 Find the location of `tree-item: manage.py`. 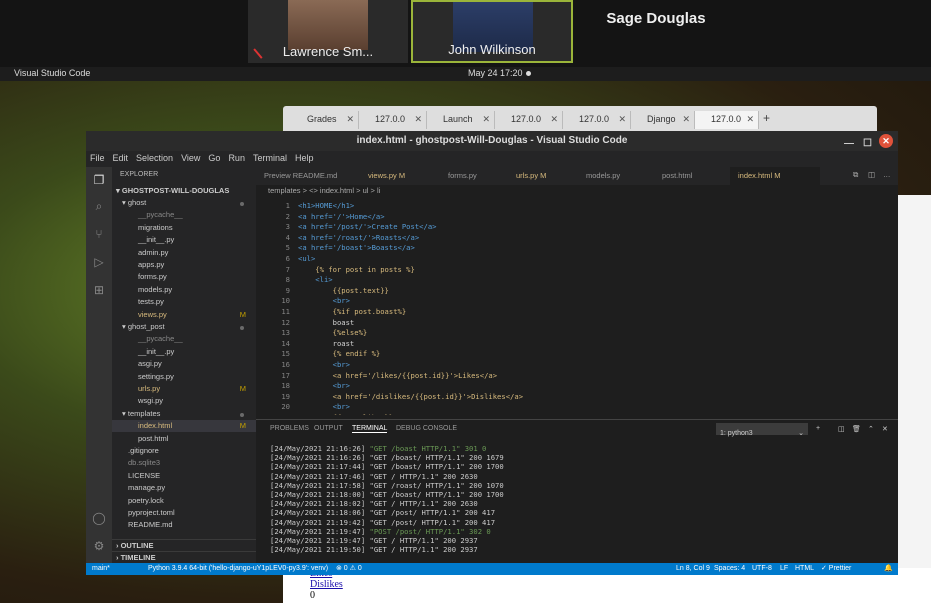

tree-item: manage.py is located at coordinates (184, 488).